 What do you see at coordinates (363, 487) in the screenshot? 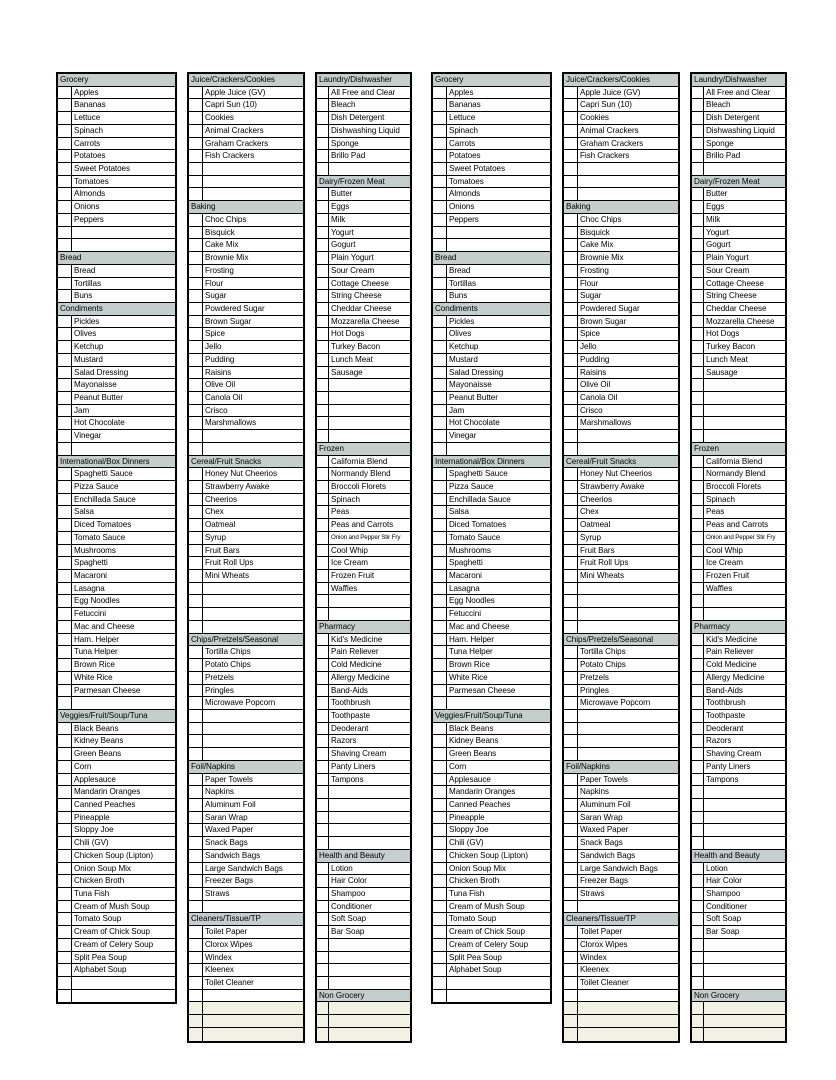
I see `item-row: Broccoli Florets` at bounding box center [363, 487].